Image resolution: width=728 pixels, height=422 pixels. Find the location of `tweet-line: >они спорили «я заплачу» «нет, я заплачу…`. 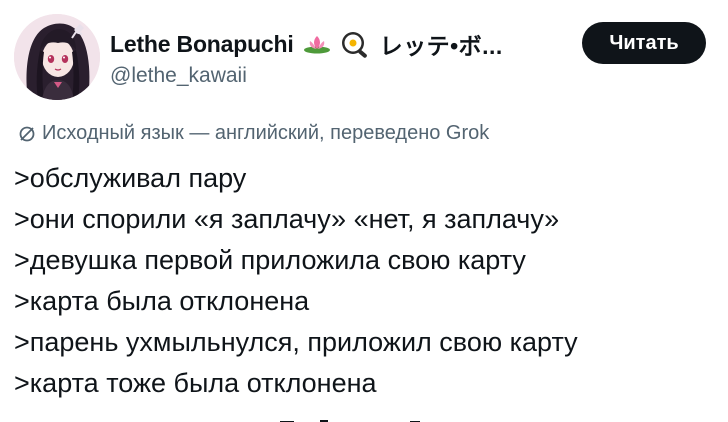

tweet-line: >они спорили «я заплачу» «нет, я заплачу… is located at coordinates (287, 219).